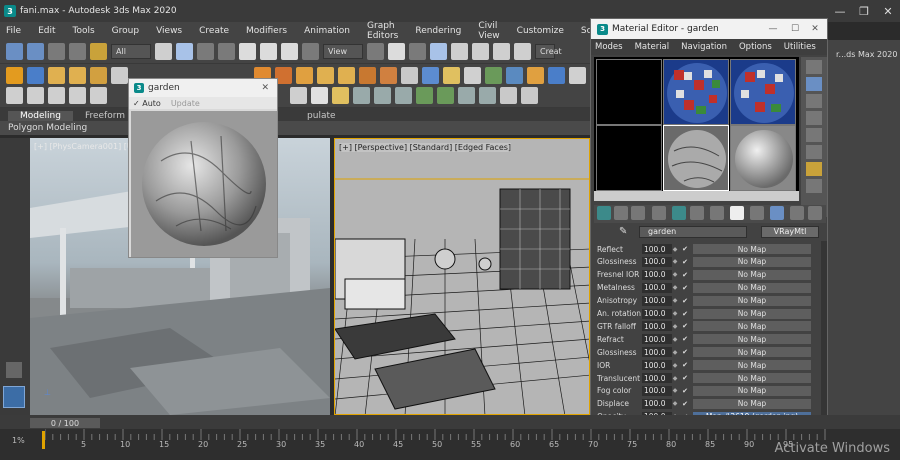  Describe the element at coordinates (704, 47) in the screenshot. I see `me-menu-navigation: Navigation` at that location.